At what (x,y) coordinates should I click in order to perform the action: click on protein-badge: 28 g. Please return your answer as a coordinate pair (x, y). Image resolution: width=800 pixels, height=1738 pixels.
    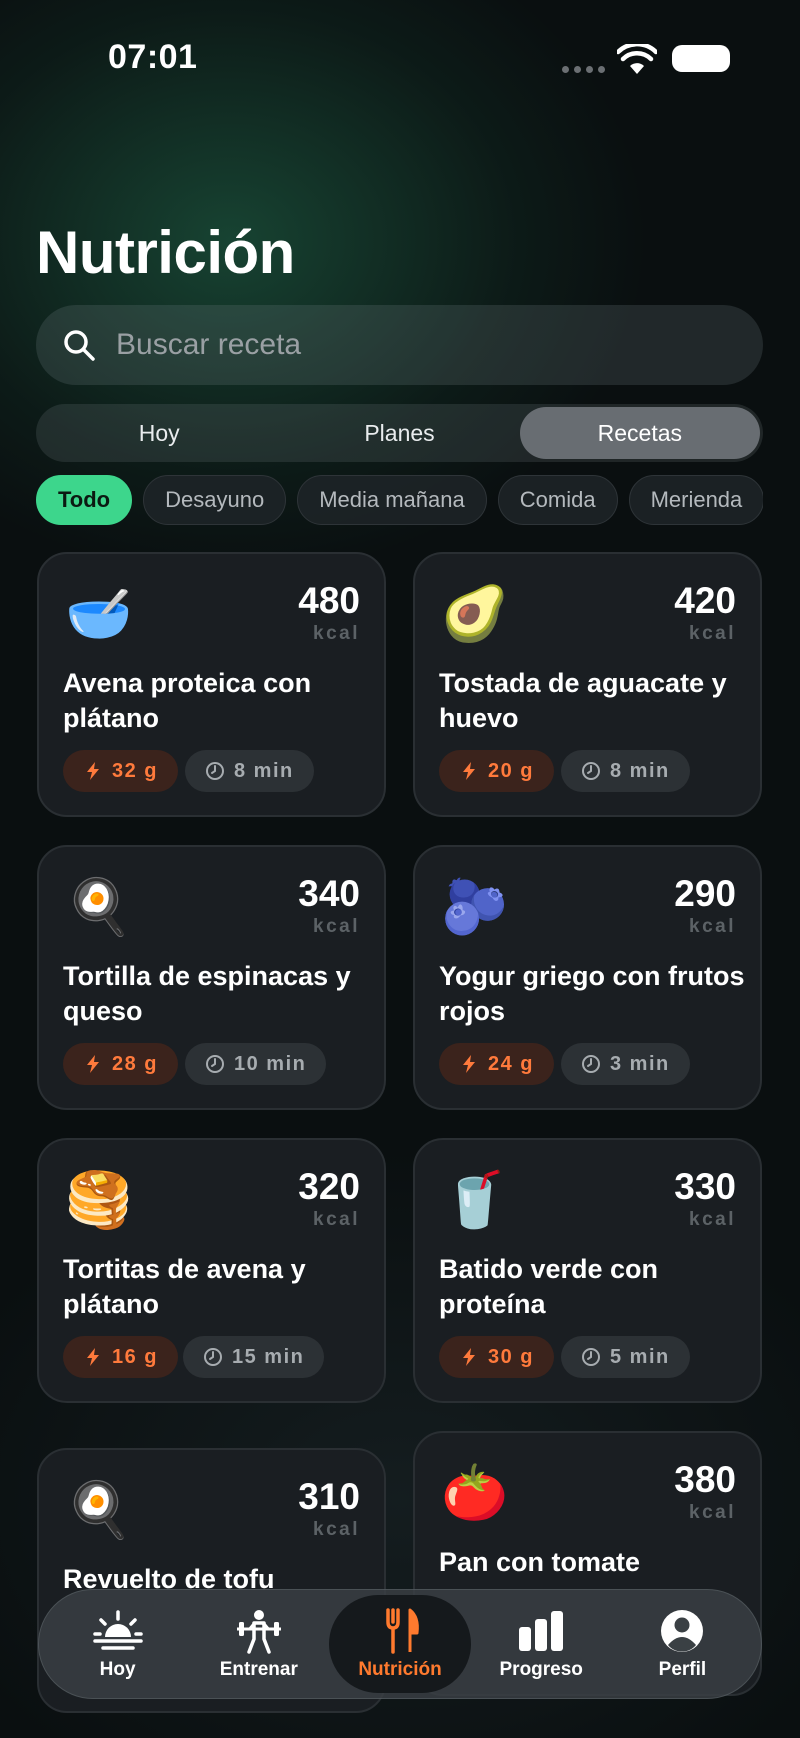
    Looking at the image, I should click on (121, 1064).